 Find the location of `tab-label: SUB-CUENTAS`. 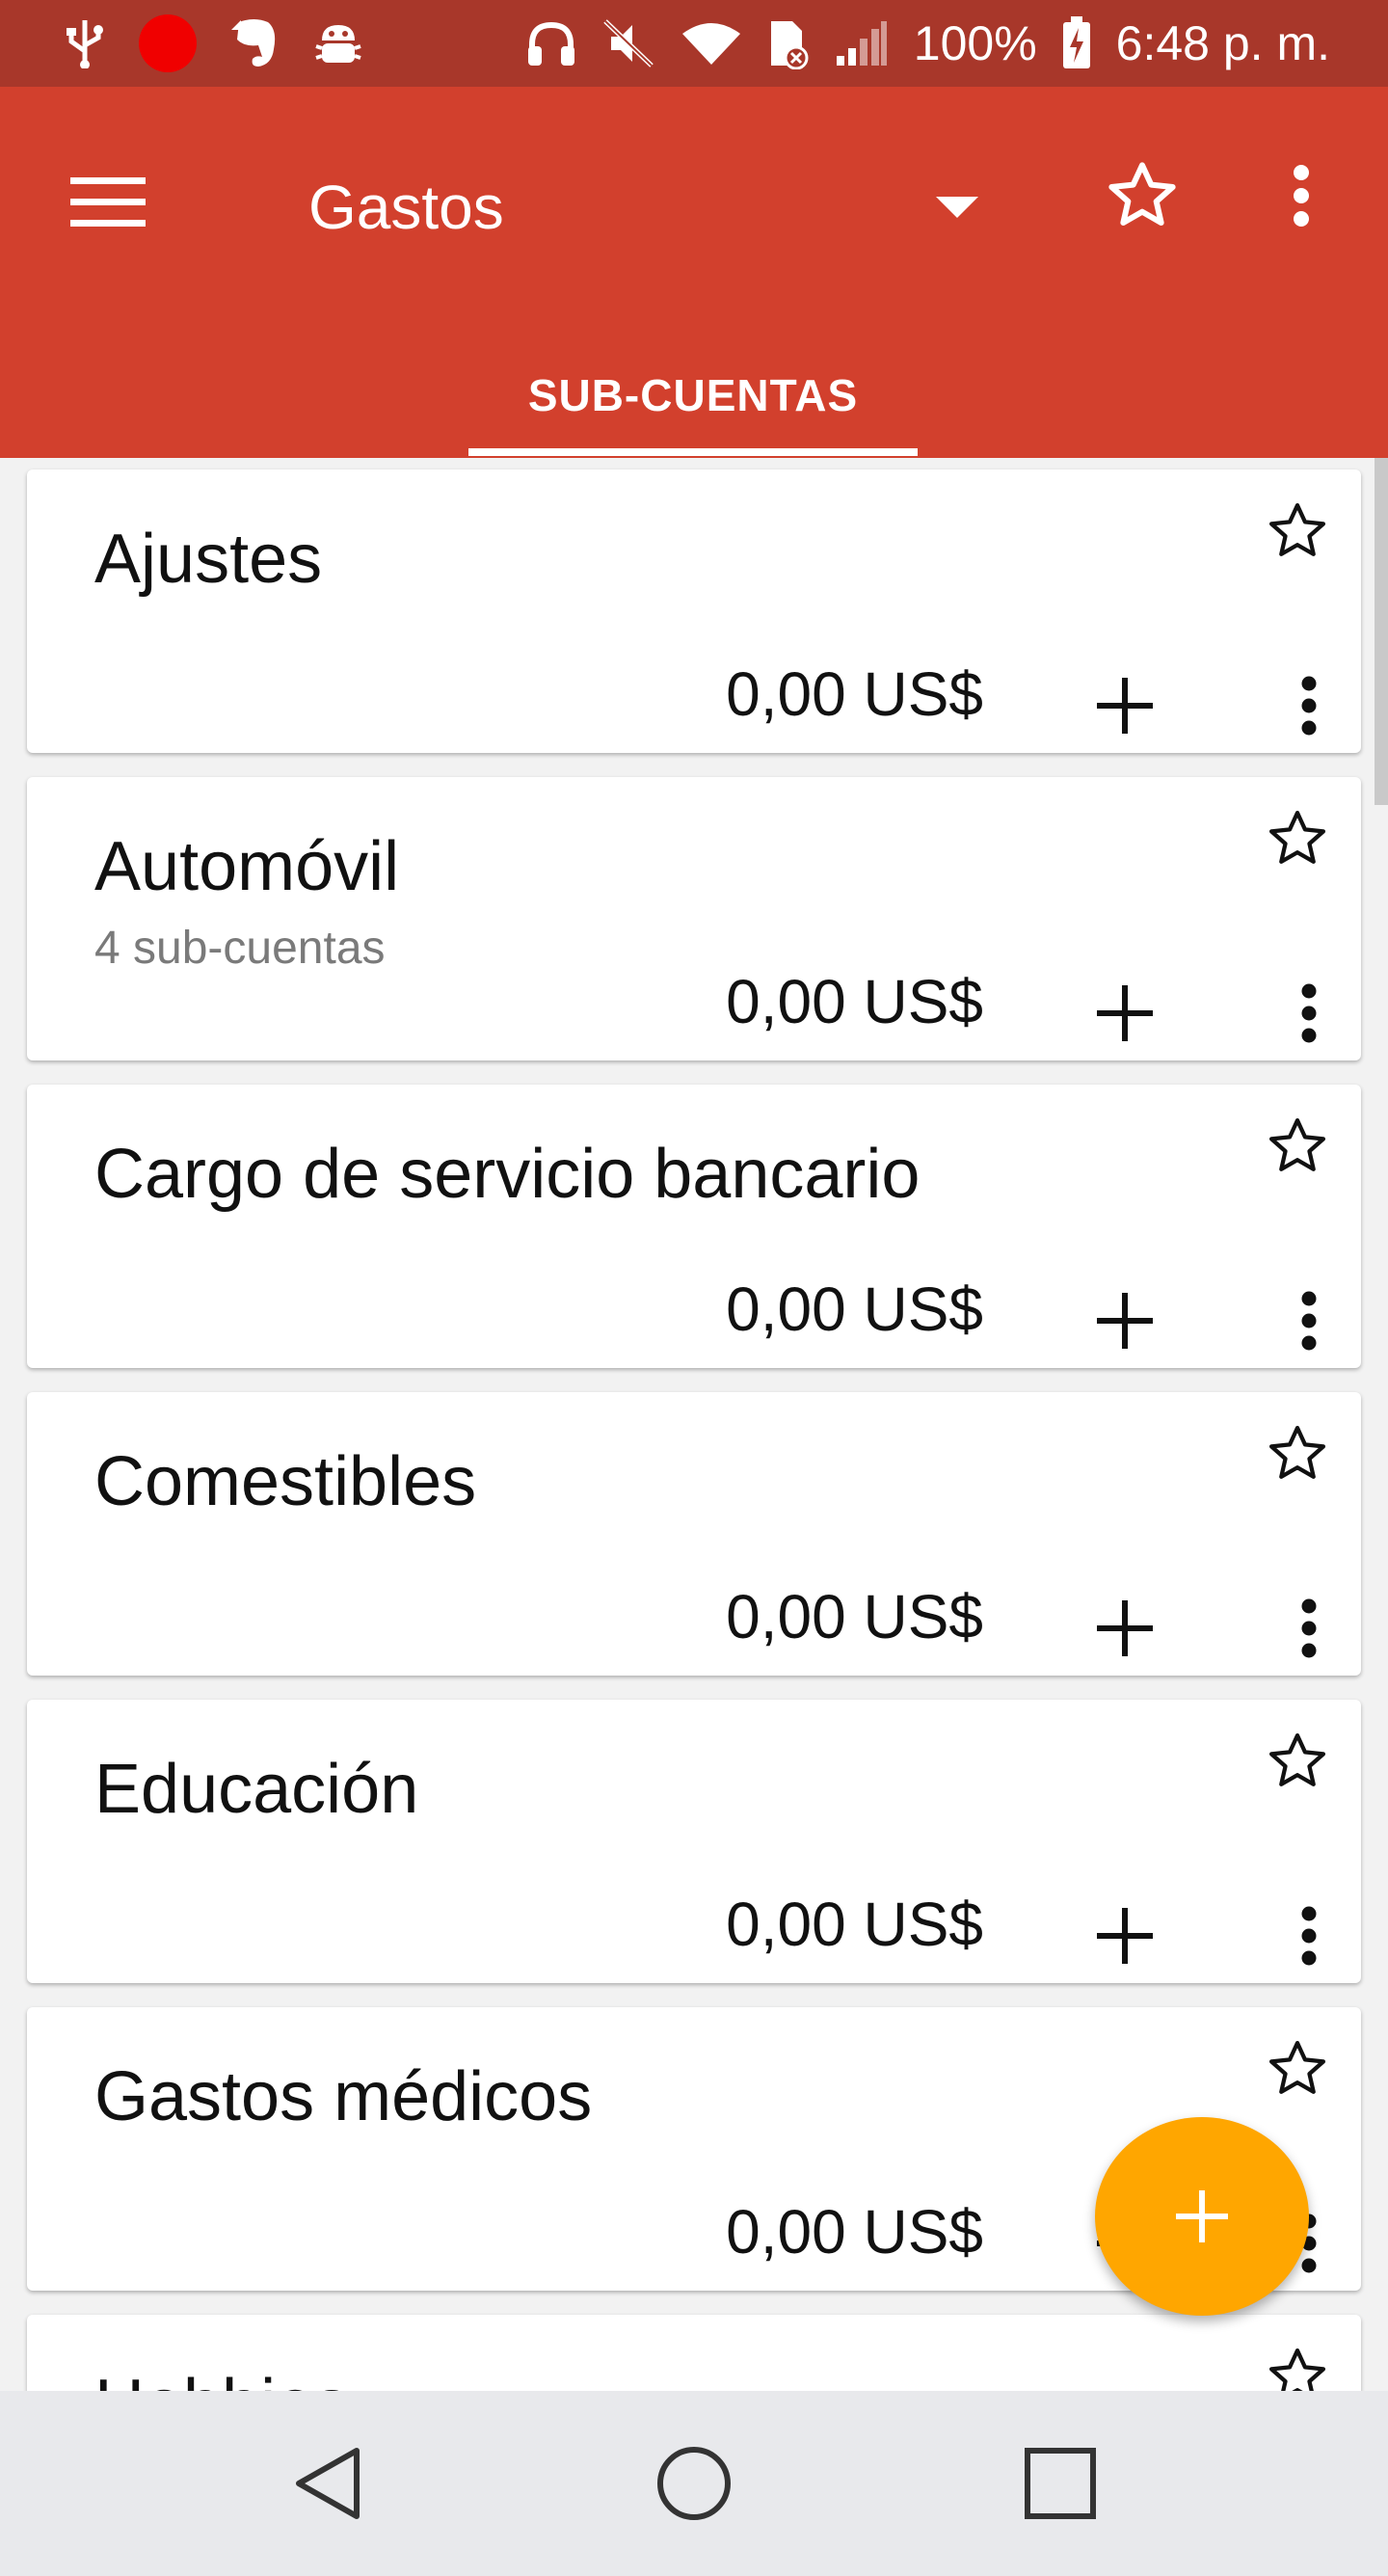

tab-label: SUB-CUENTAS is located at coordinates (693, 395).